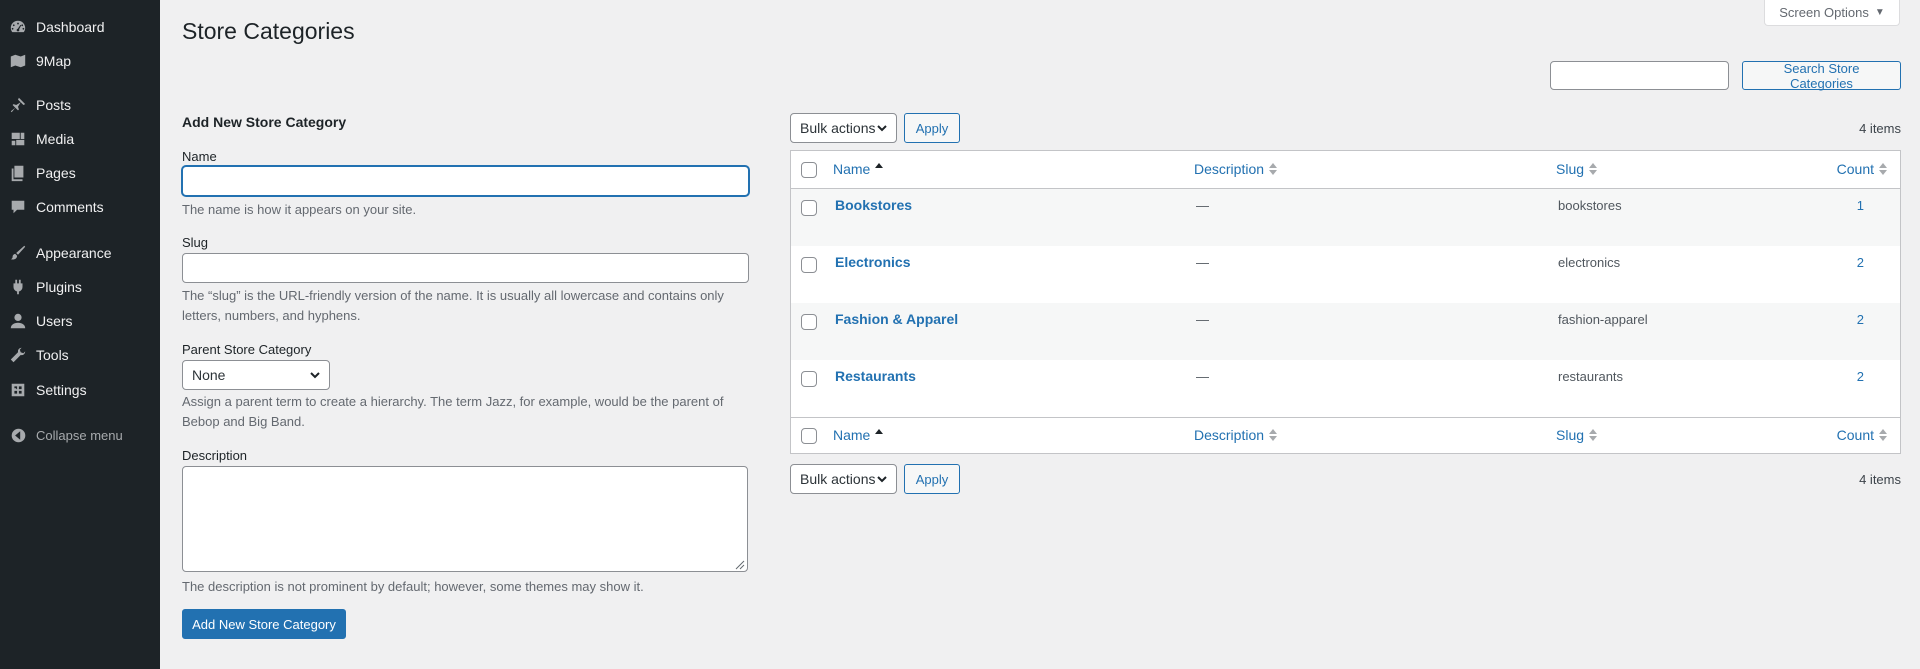 The height and width of the screenshot is (669, 1920). Describe the element at coordinates (264, 624) in the screenshot. I see `add-new-category-button: Add New Store Category` at that location.